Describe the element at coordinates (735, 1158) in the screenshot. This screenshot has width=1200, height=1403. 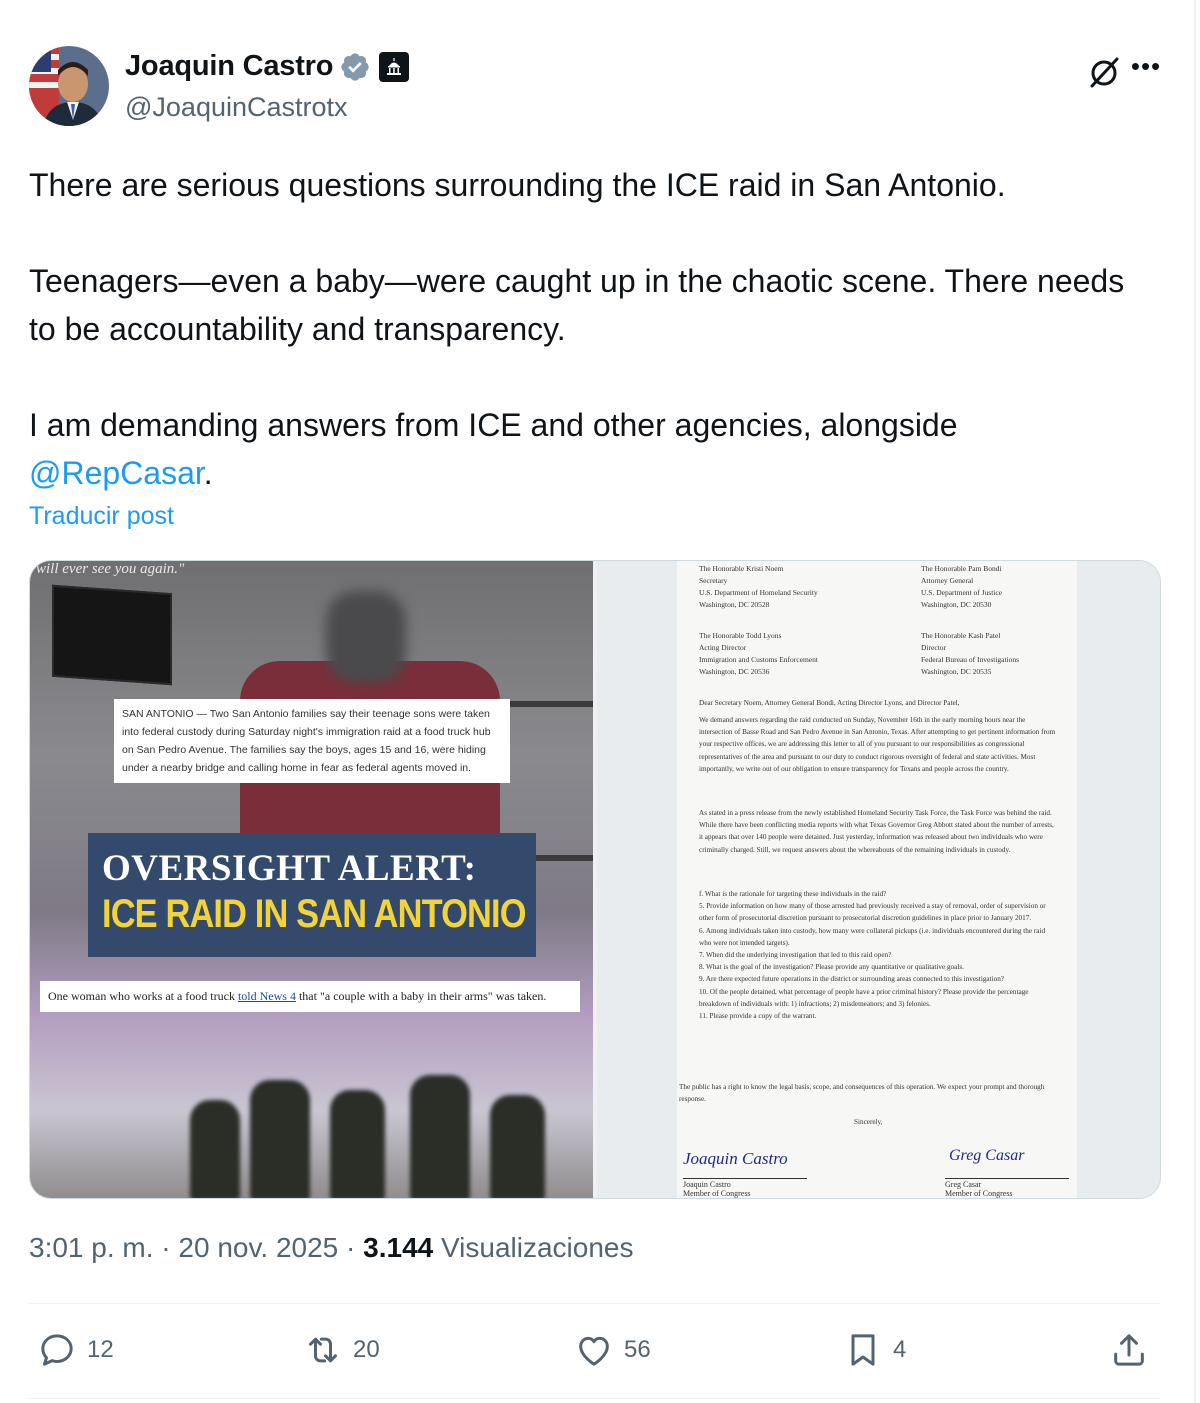
I see `signature-castro: Joaquin Castro` at that location.